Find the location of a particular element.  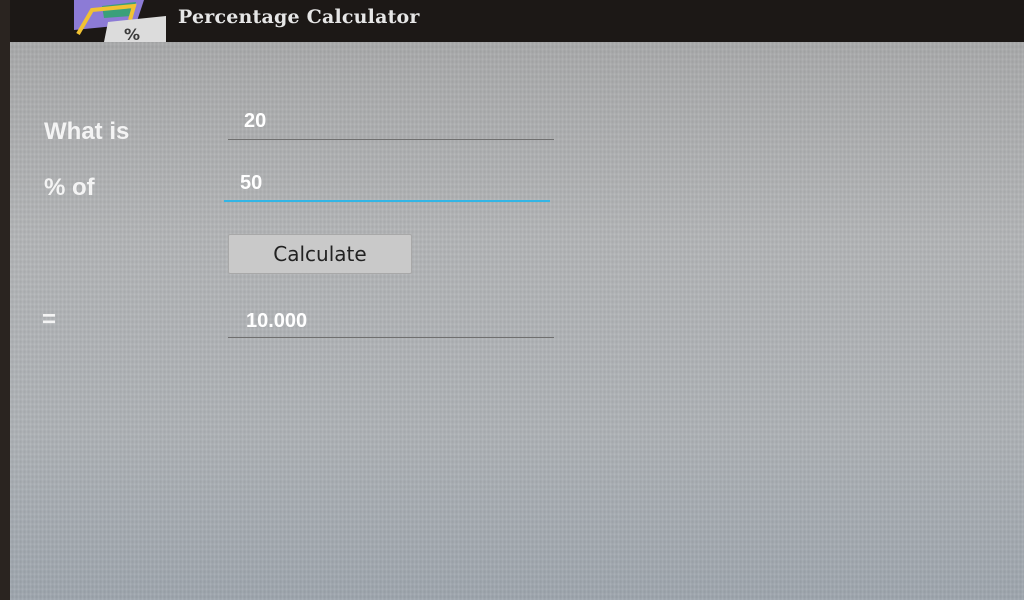

percent-of-label: % of is located at coordinates (69, 187).